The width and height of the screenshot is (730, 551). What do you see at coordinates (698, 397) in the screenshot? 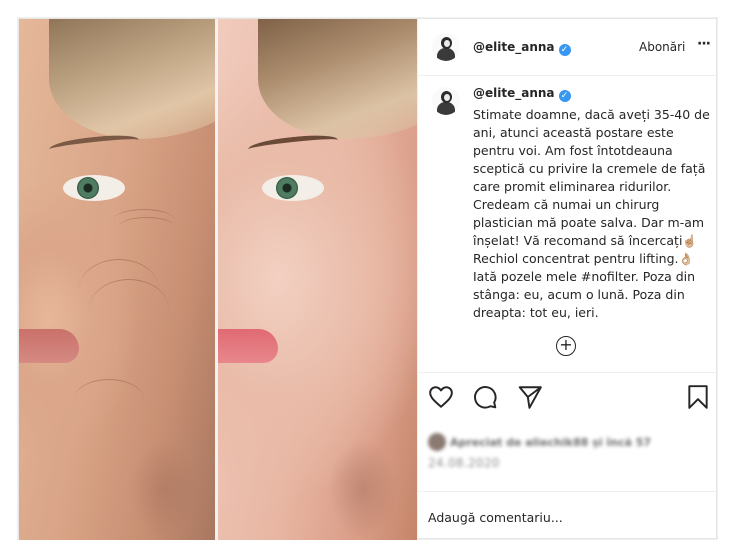
I see `bookmark-icon` at bounding box center [698, 397].